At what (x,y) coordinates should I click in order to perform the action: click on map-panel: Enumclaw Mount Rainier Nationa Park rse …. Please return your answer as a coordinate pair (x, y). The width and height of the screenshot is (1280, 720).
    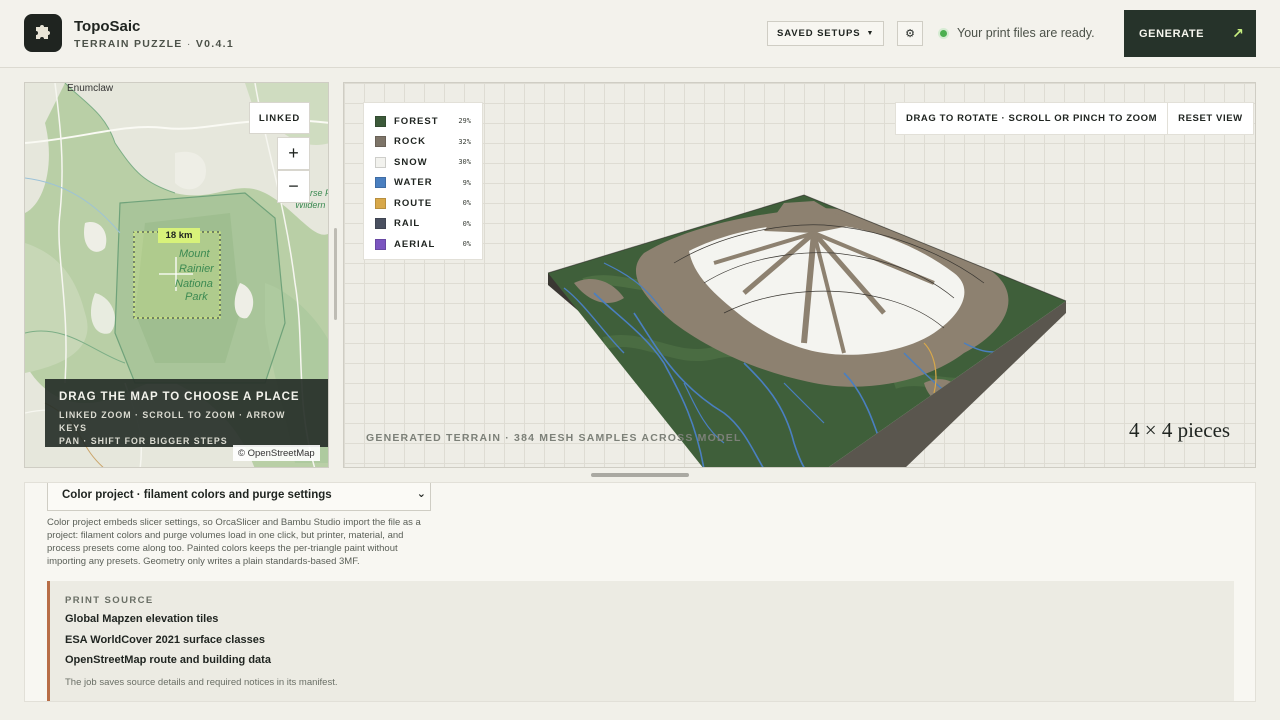
    Looking at the image, I should click on (176, 275).